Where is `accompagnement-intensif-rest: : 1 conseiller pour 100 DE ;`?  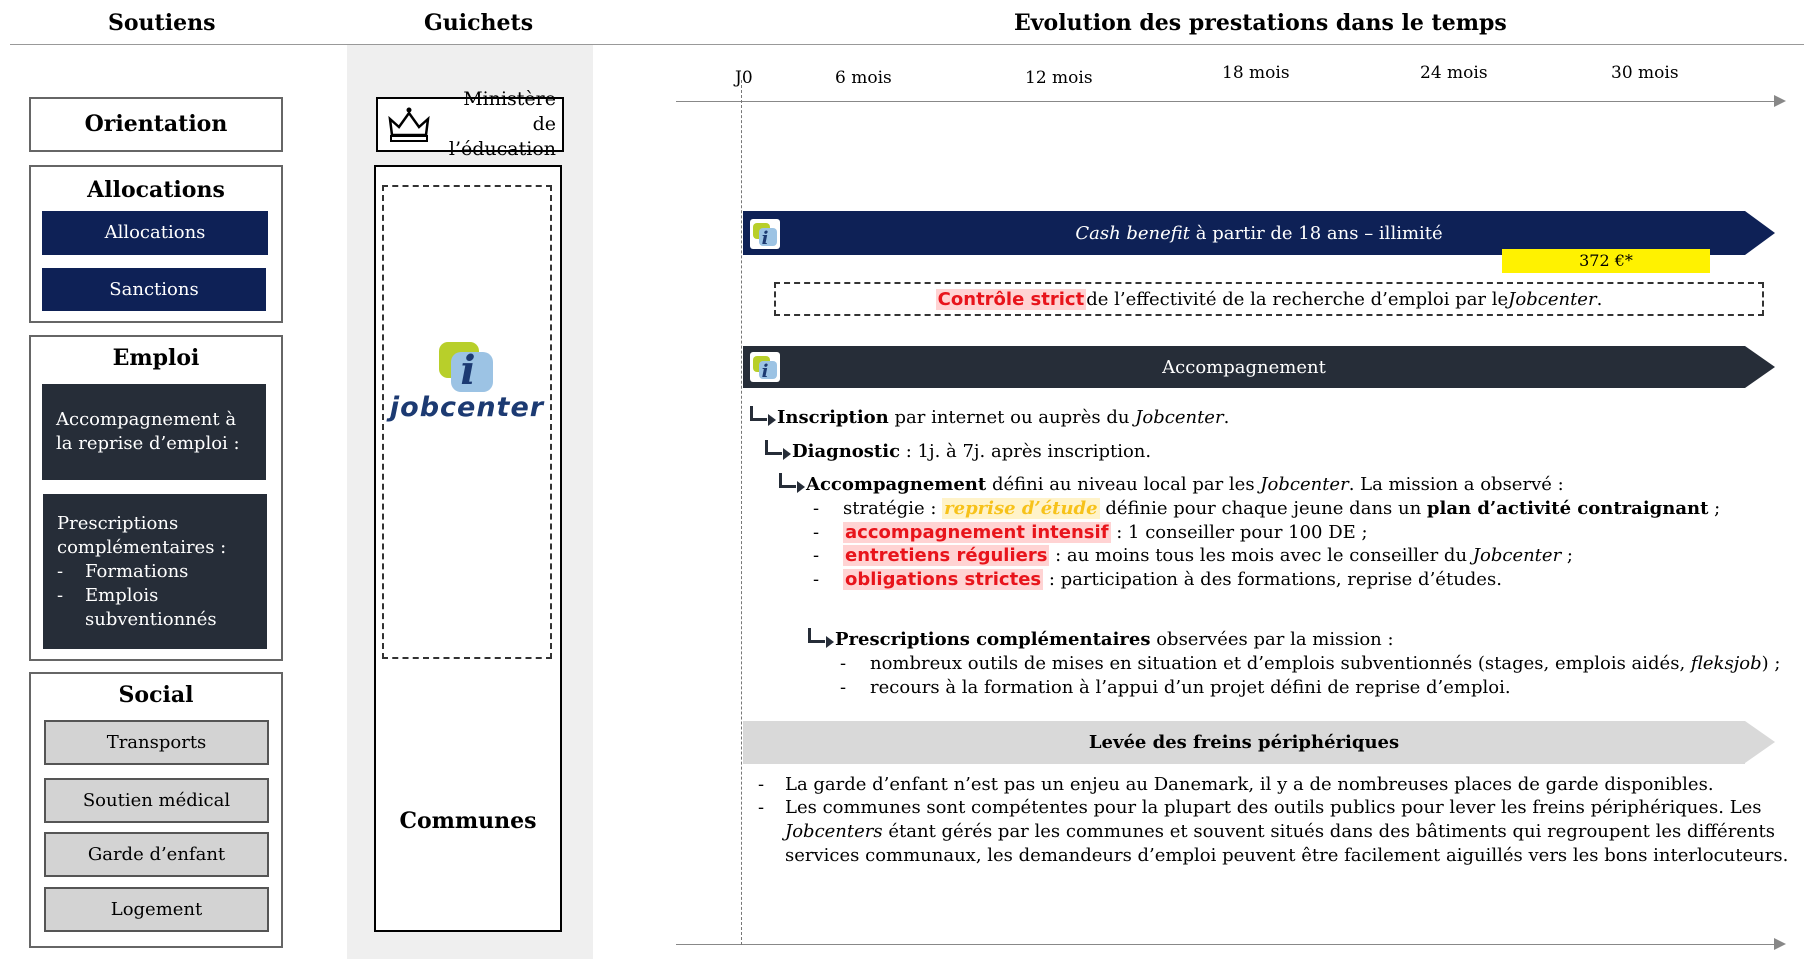
accompagnement-intensif-rest: : 1 conseiller pour 100 DE ; is located at coordinates (1239, 532).